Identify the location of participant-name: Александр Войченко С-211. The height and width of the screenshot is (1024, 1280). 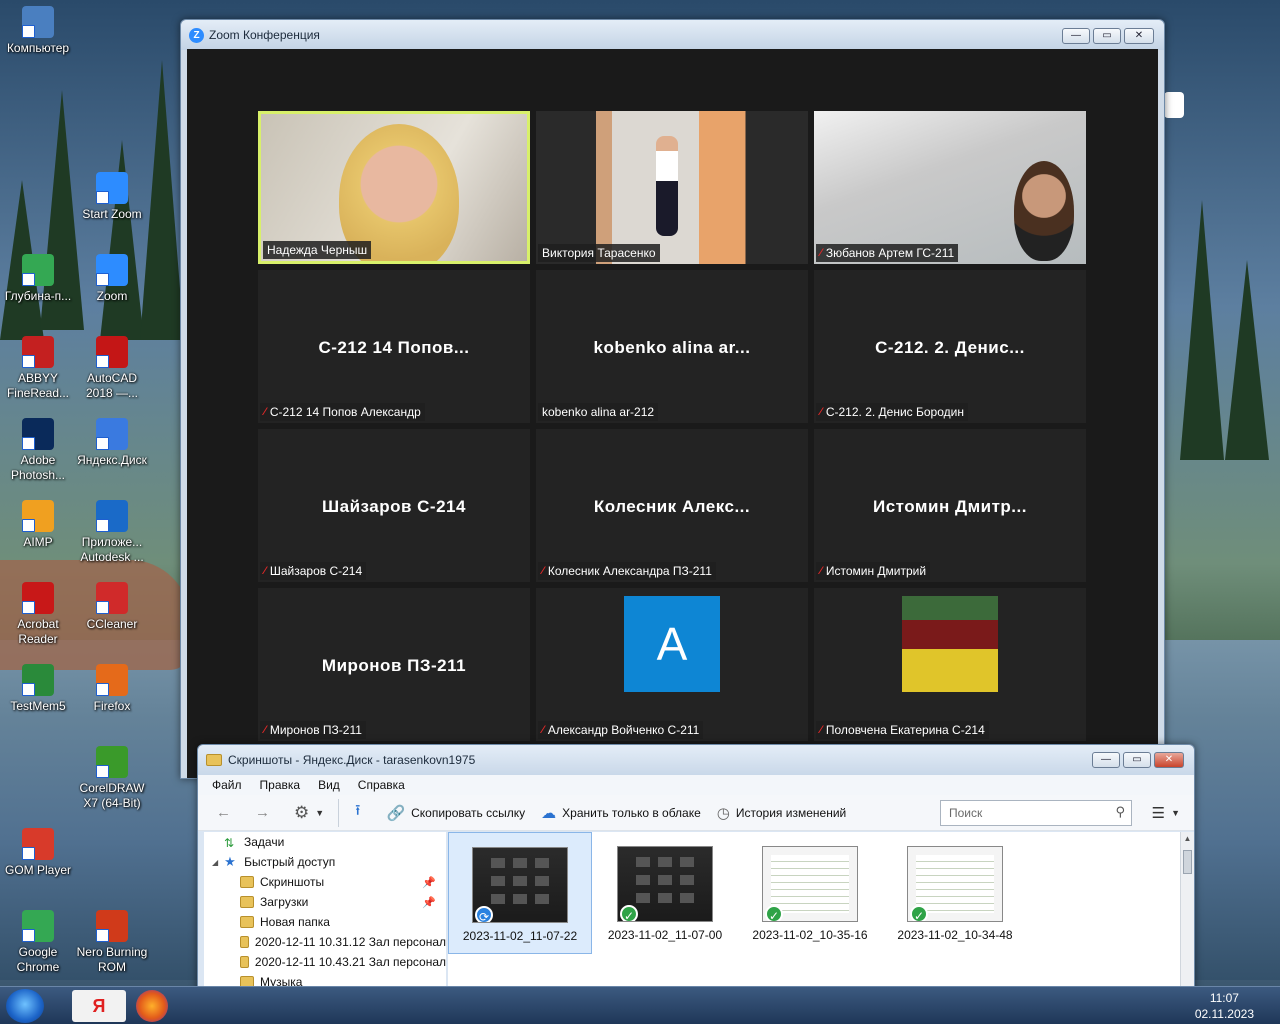
(623, 730).